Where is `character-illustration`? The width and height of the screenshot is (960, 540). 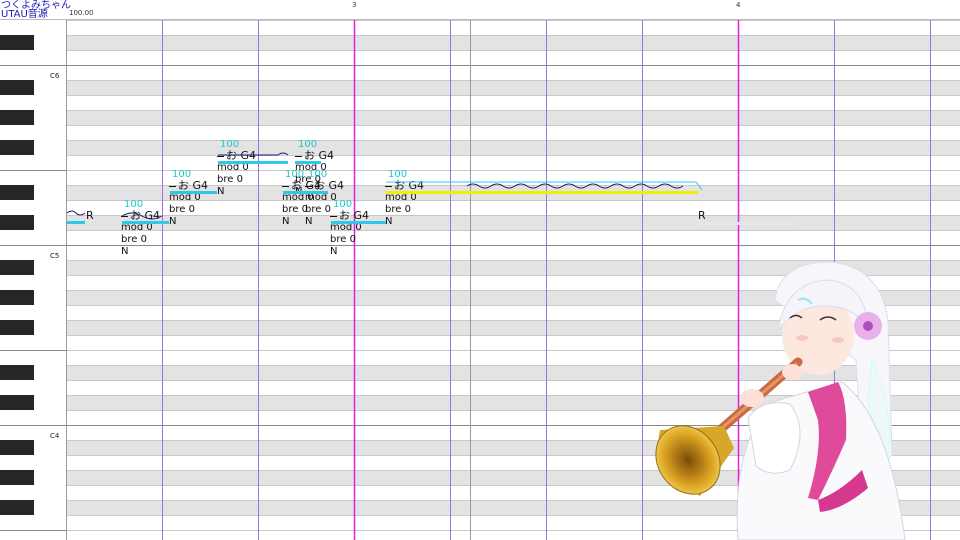 character-illustration is located at coordinates (780, 400).